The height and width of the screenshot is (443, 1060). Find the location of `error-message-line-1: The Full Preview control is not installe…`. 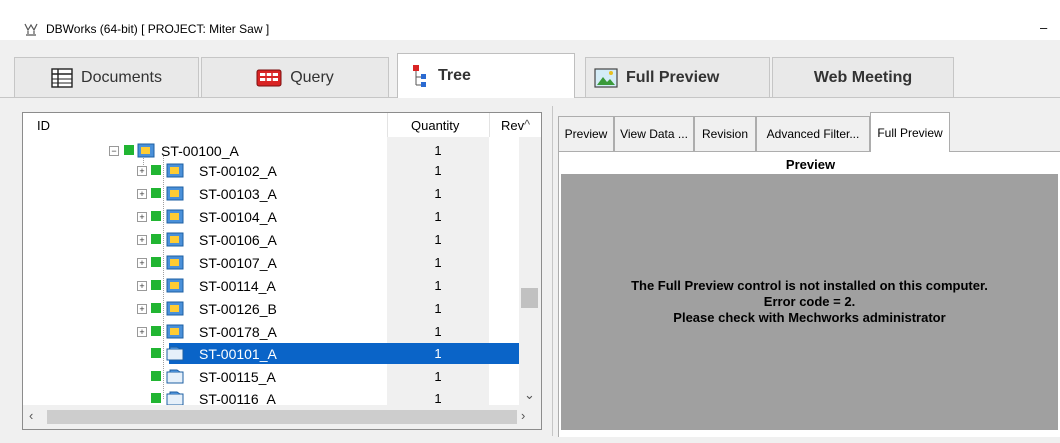

error-message-line-1: The Full Preview control is not installe… is located at coordinates (809, 285).